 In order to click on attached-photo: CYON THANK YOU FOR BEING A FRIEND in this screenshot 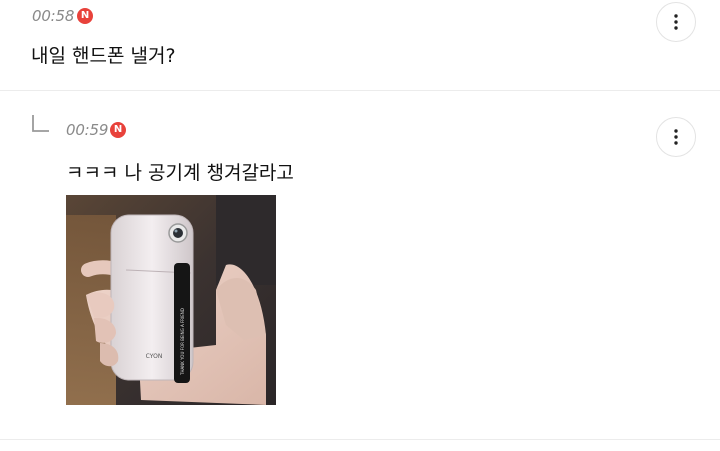, I will do `click(171, 300)`.